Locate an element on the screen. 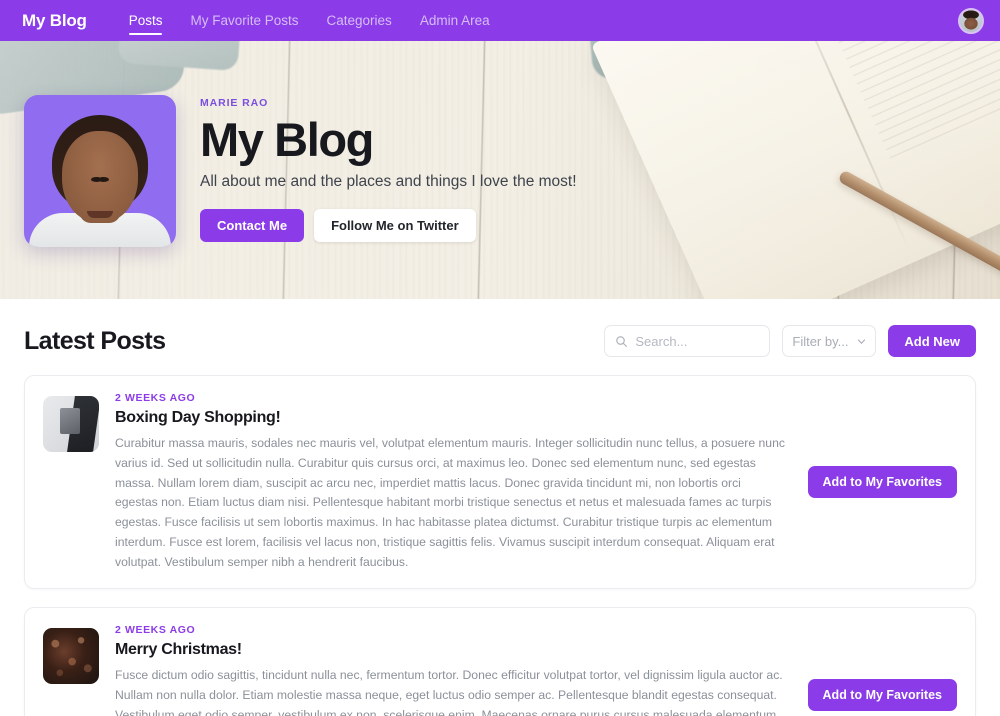 The width and height of the screenshot is (1000, 716). nav-link-admin-area: Admin Area is located at coordinates (455, 20).